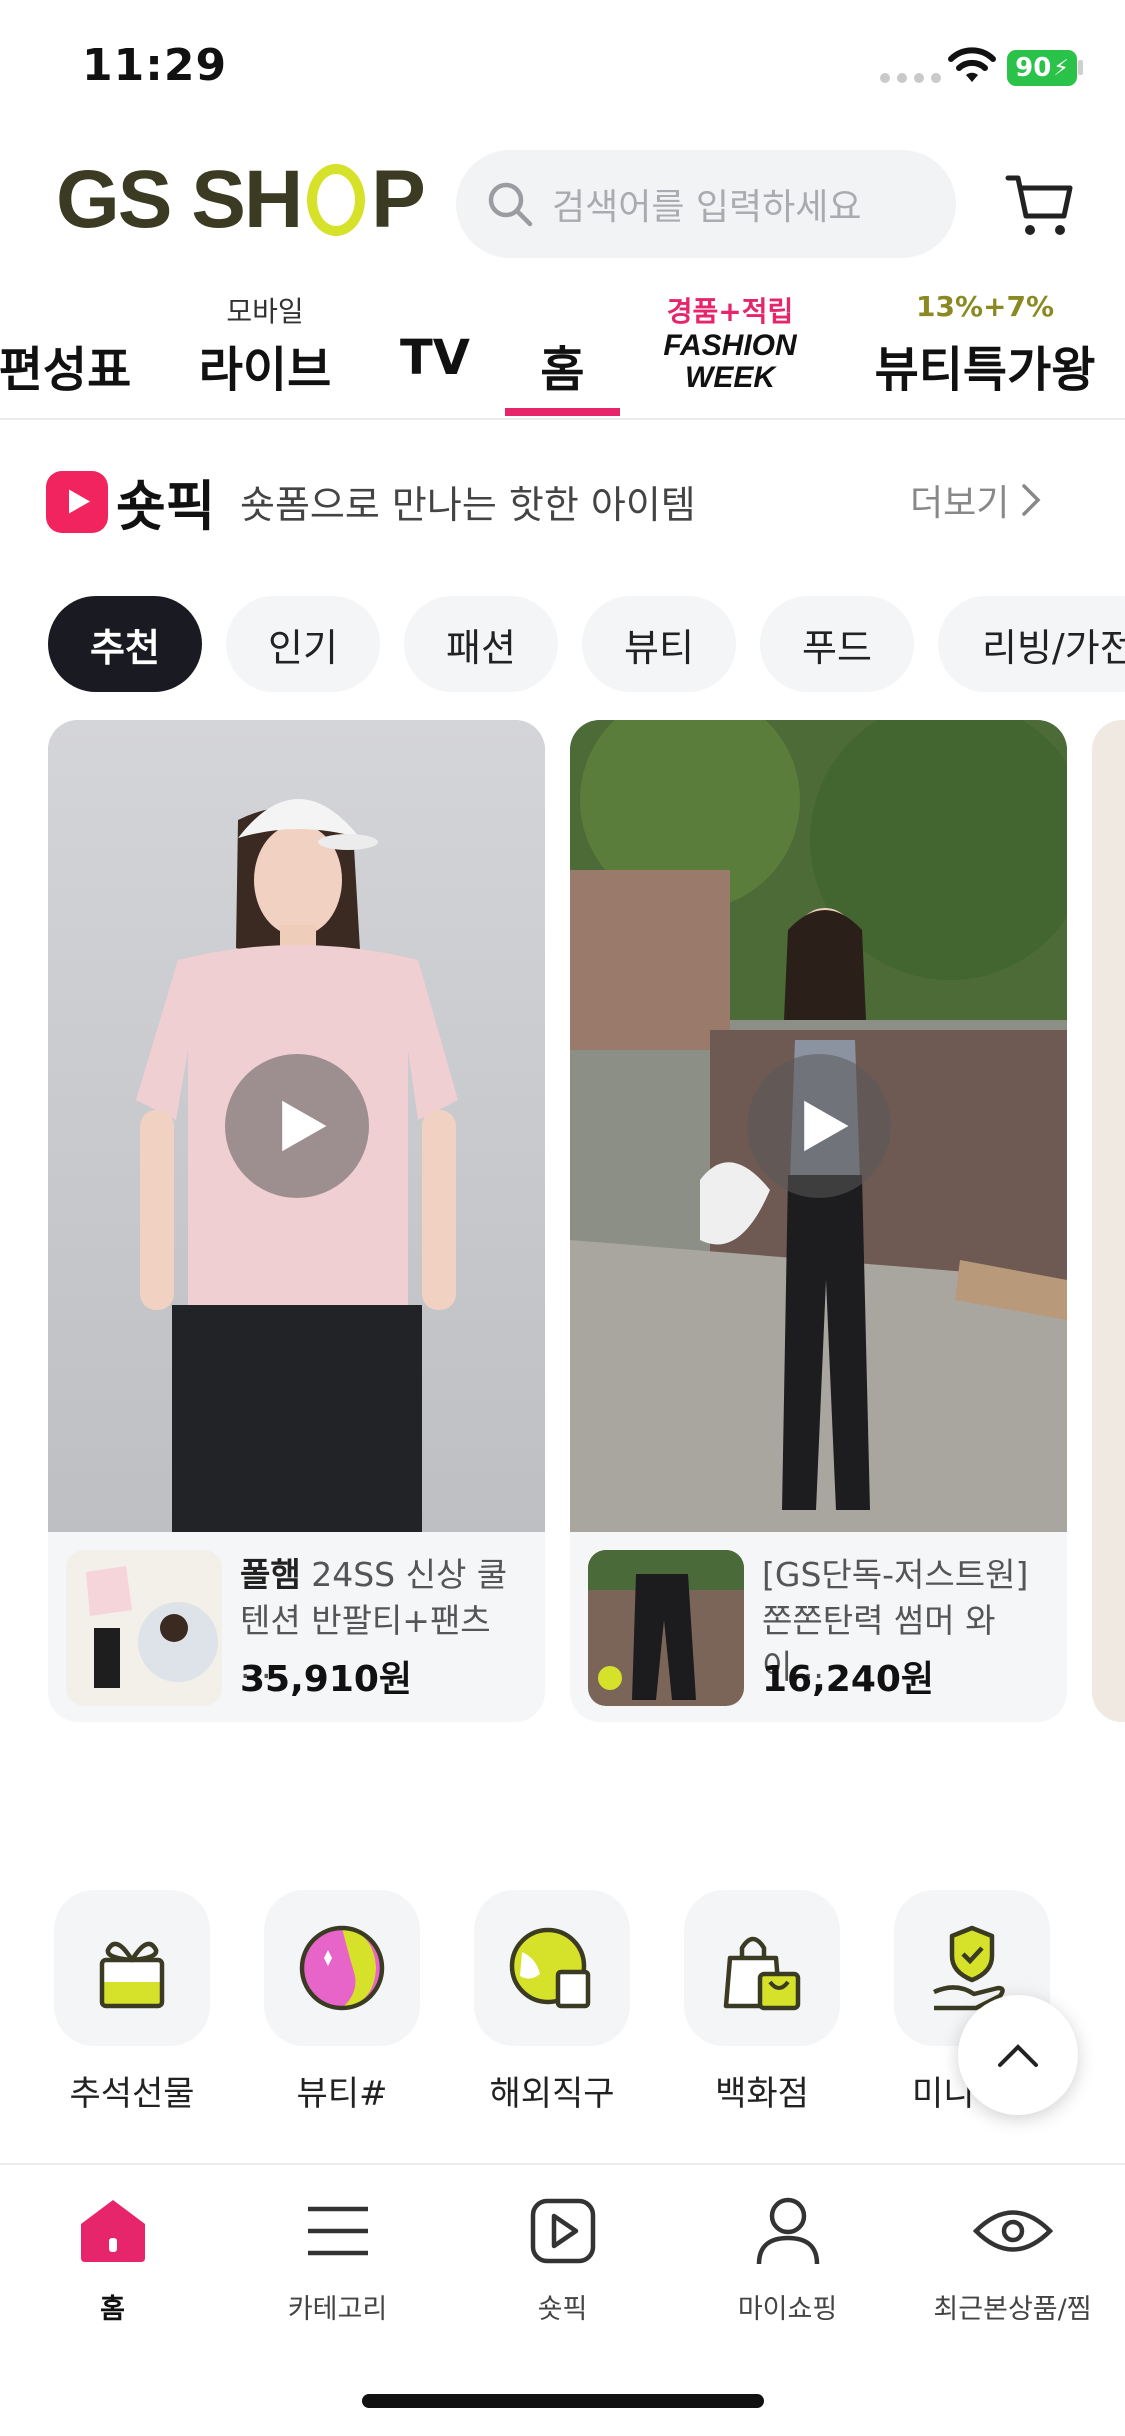 Image resolution: width=1125 pixels, height=2436 pixels. I want to click on shopick-logo: 숏픽, so click(130, 501).